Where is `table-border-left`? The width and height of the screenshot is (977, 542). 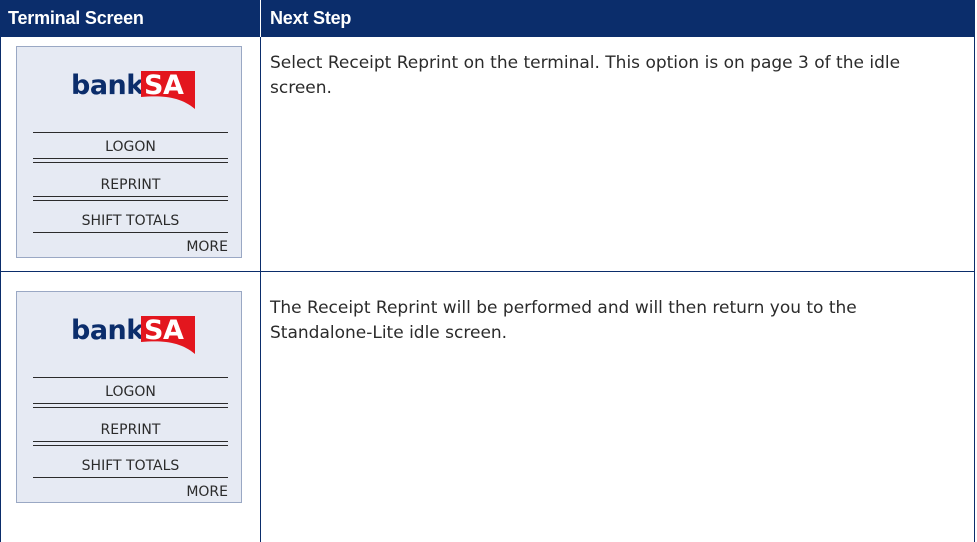
table-border-left is located at coordinates (0, 289).